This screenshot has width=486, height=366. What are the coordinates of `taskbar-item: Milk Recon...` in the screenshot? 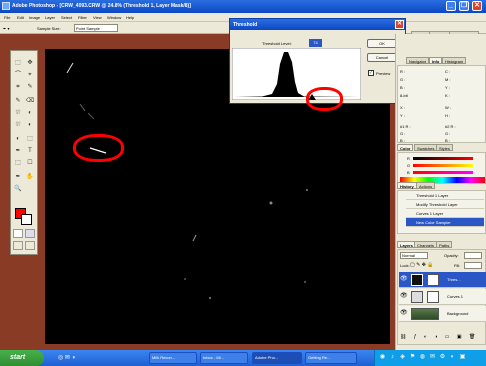 It's located at (173, 358).